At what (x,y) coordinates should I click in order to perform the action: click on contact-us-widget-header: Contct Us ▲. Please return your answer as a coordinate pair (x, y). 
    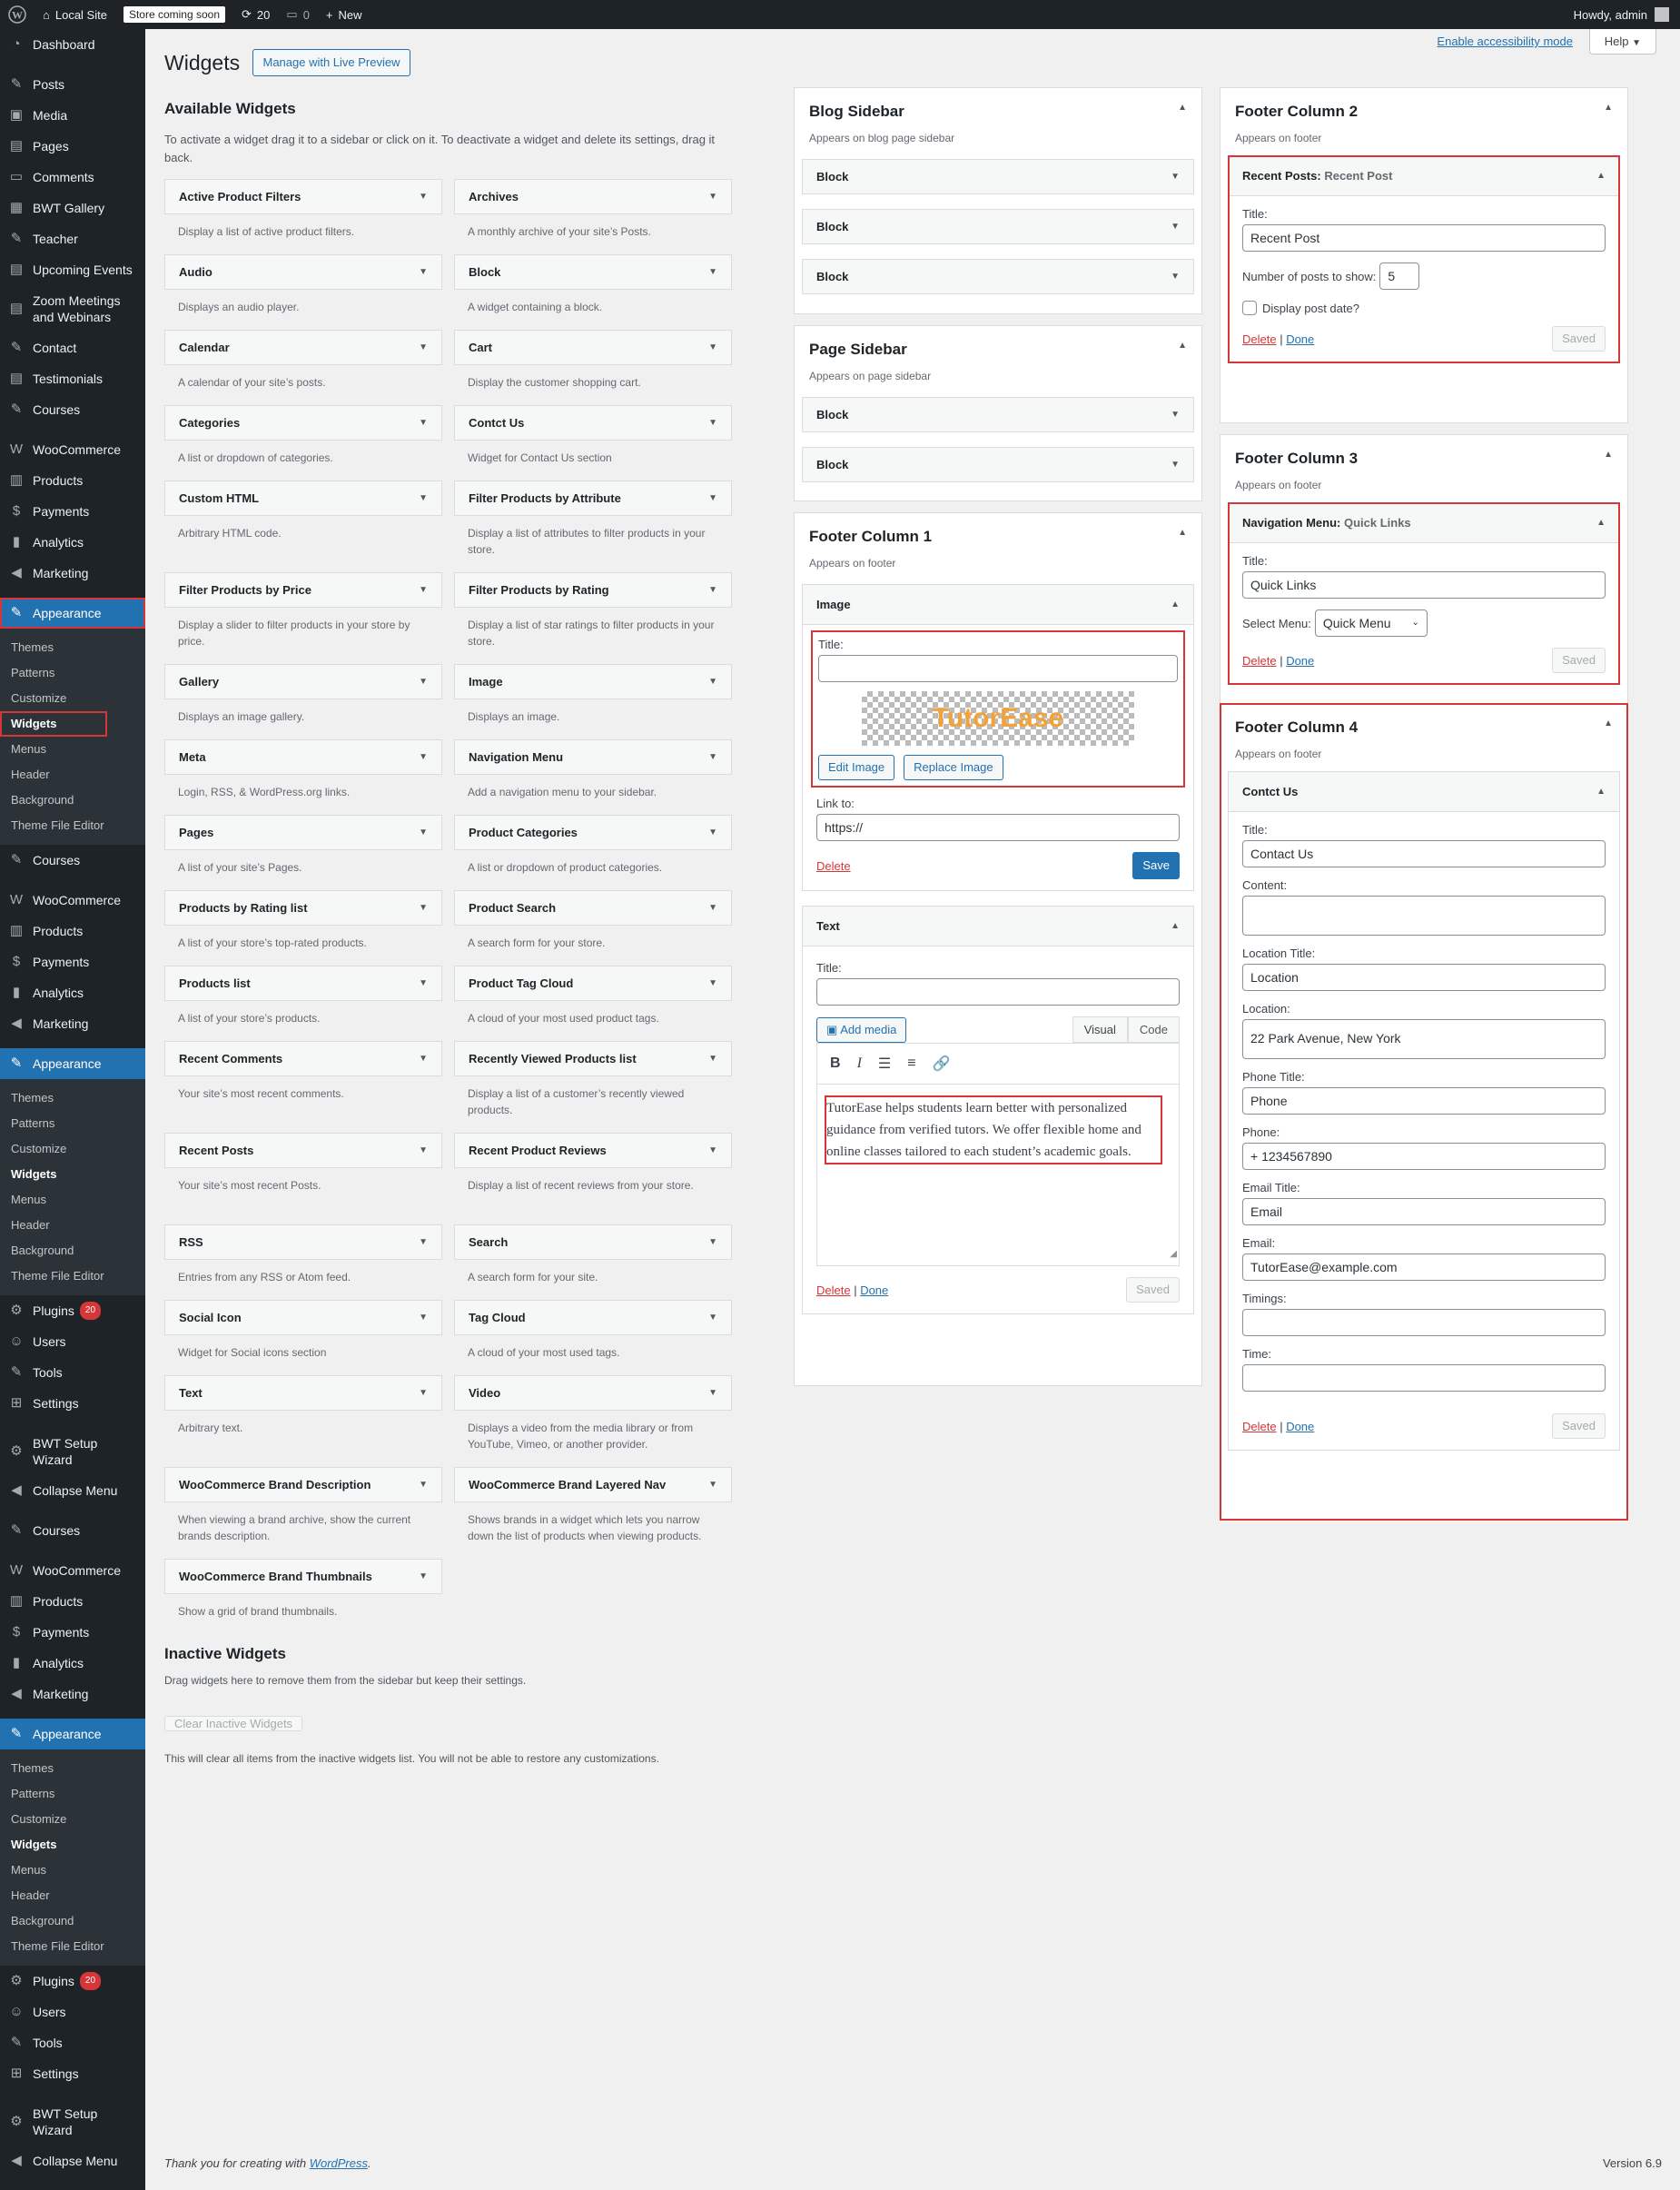
    Looking at the image, I should click on (1424, 792).